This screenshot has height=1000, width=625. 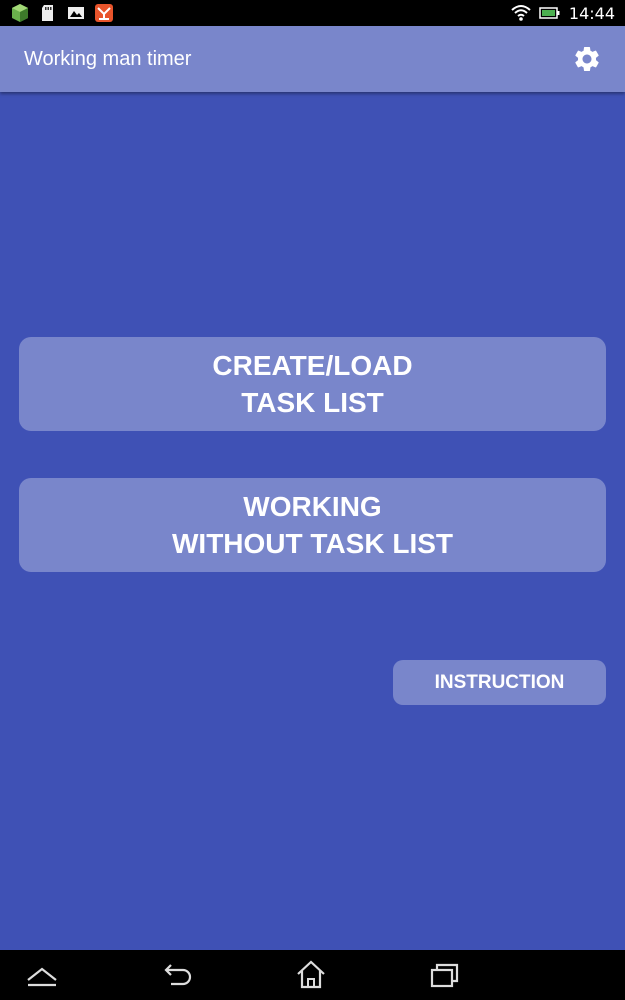 What do you see at coordinates (312, 59) in the screenshot?
I see `app-bar: Working man timer` at bounding box center [312, 59].